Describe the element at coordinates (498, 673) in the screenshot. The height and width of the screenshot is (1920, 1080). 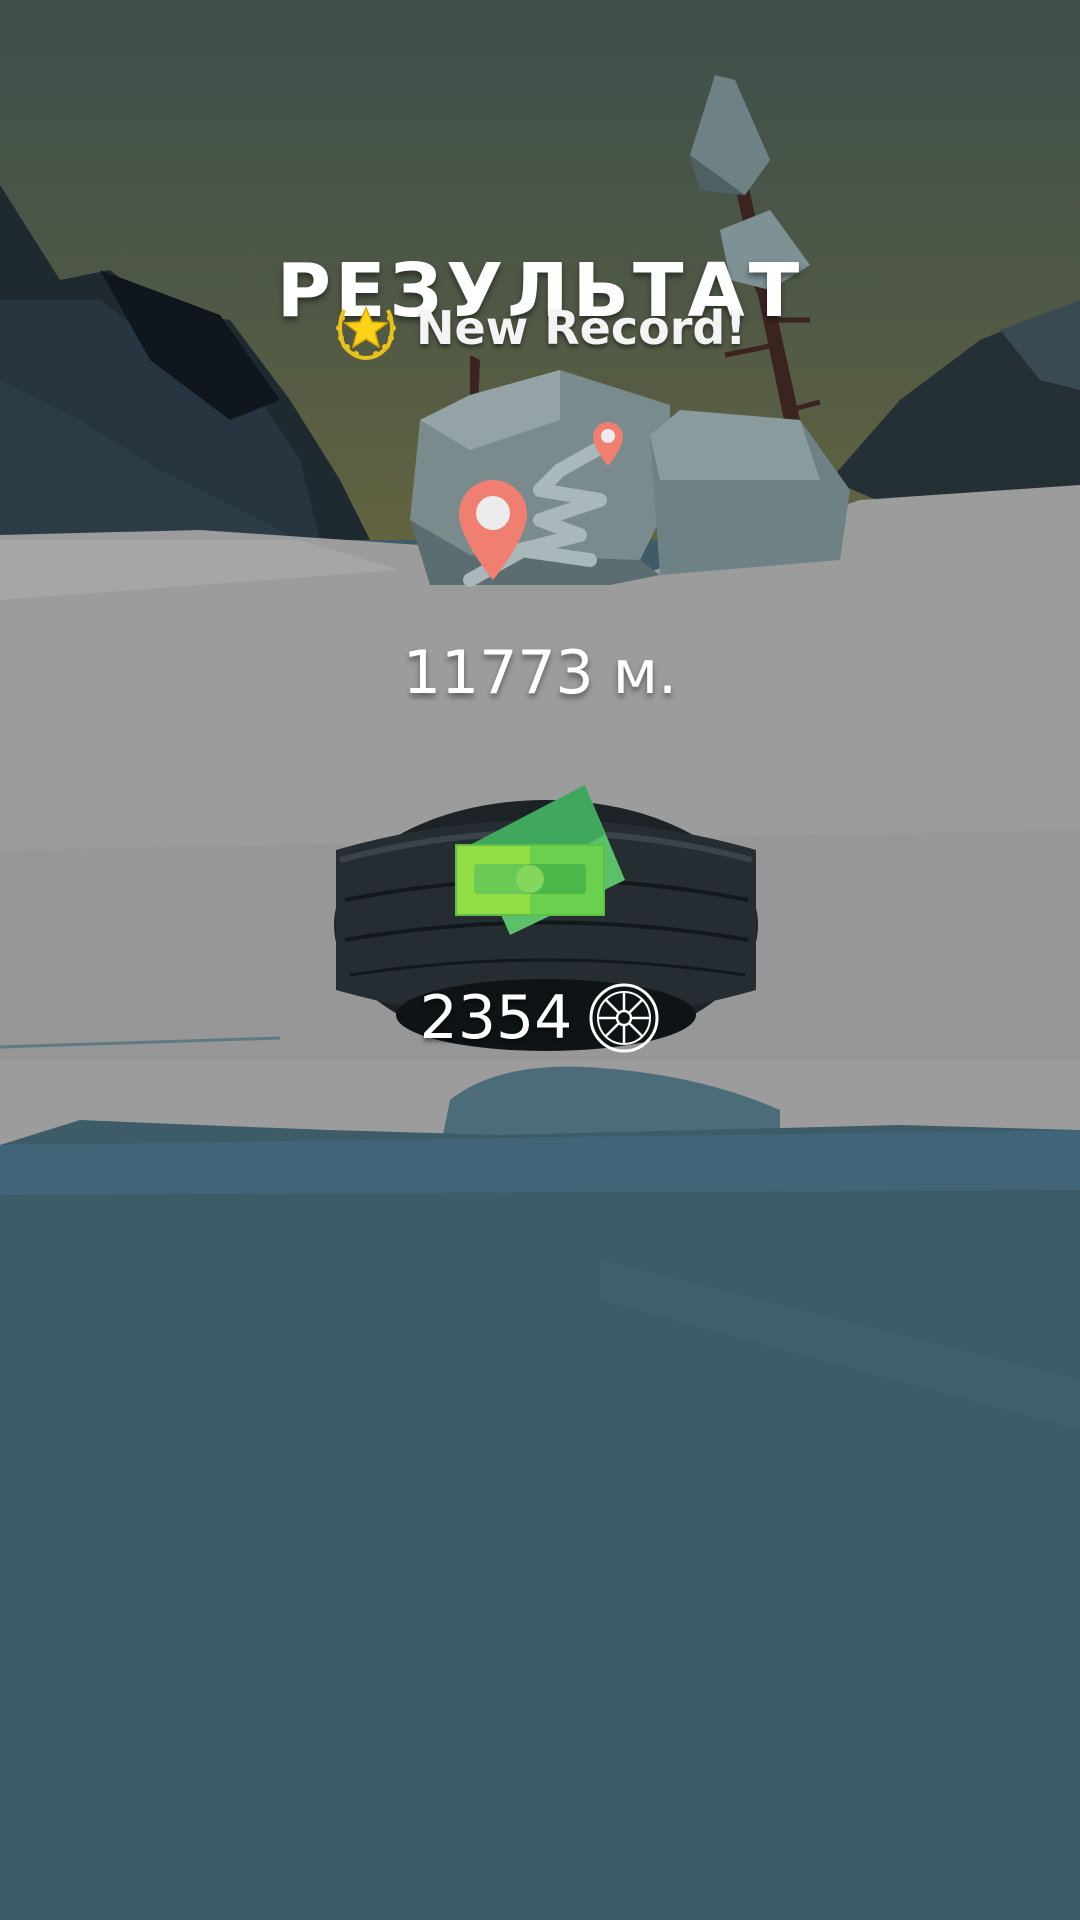
I see `distance-value: 11773` at that location.